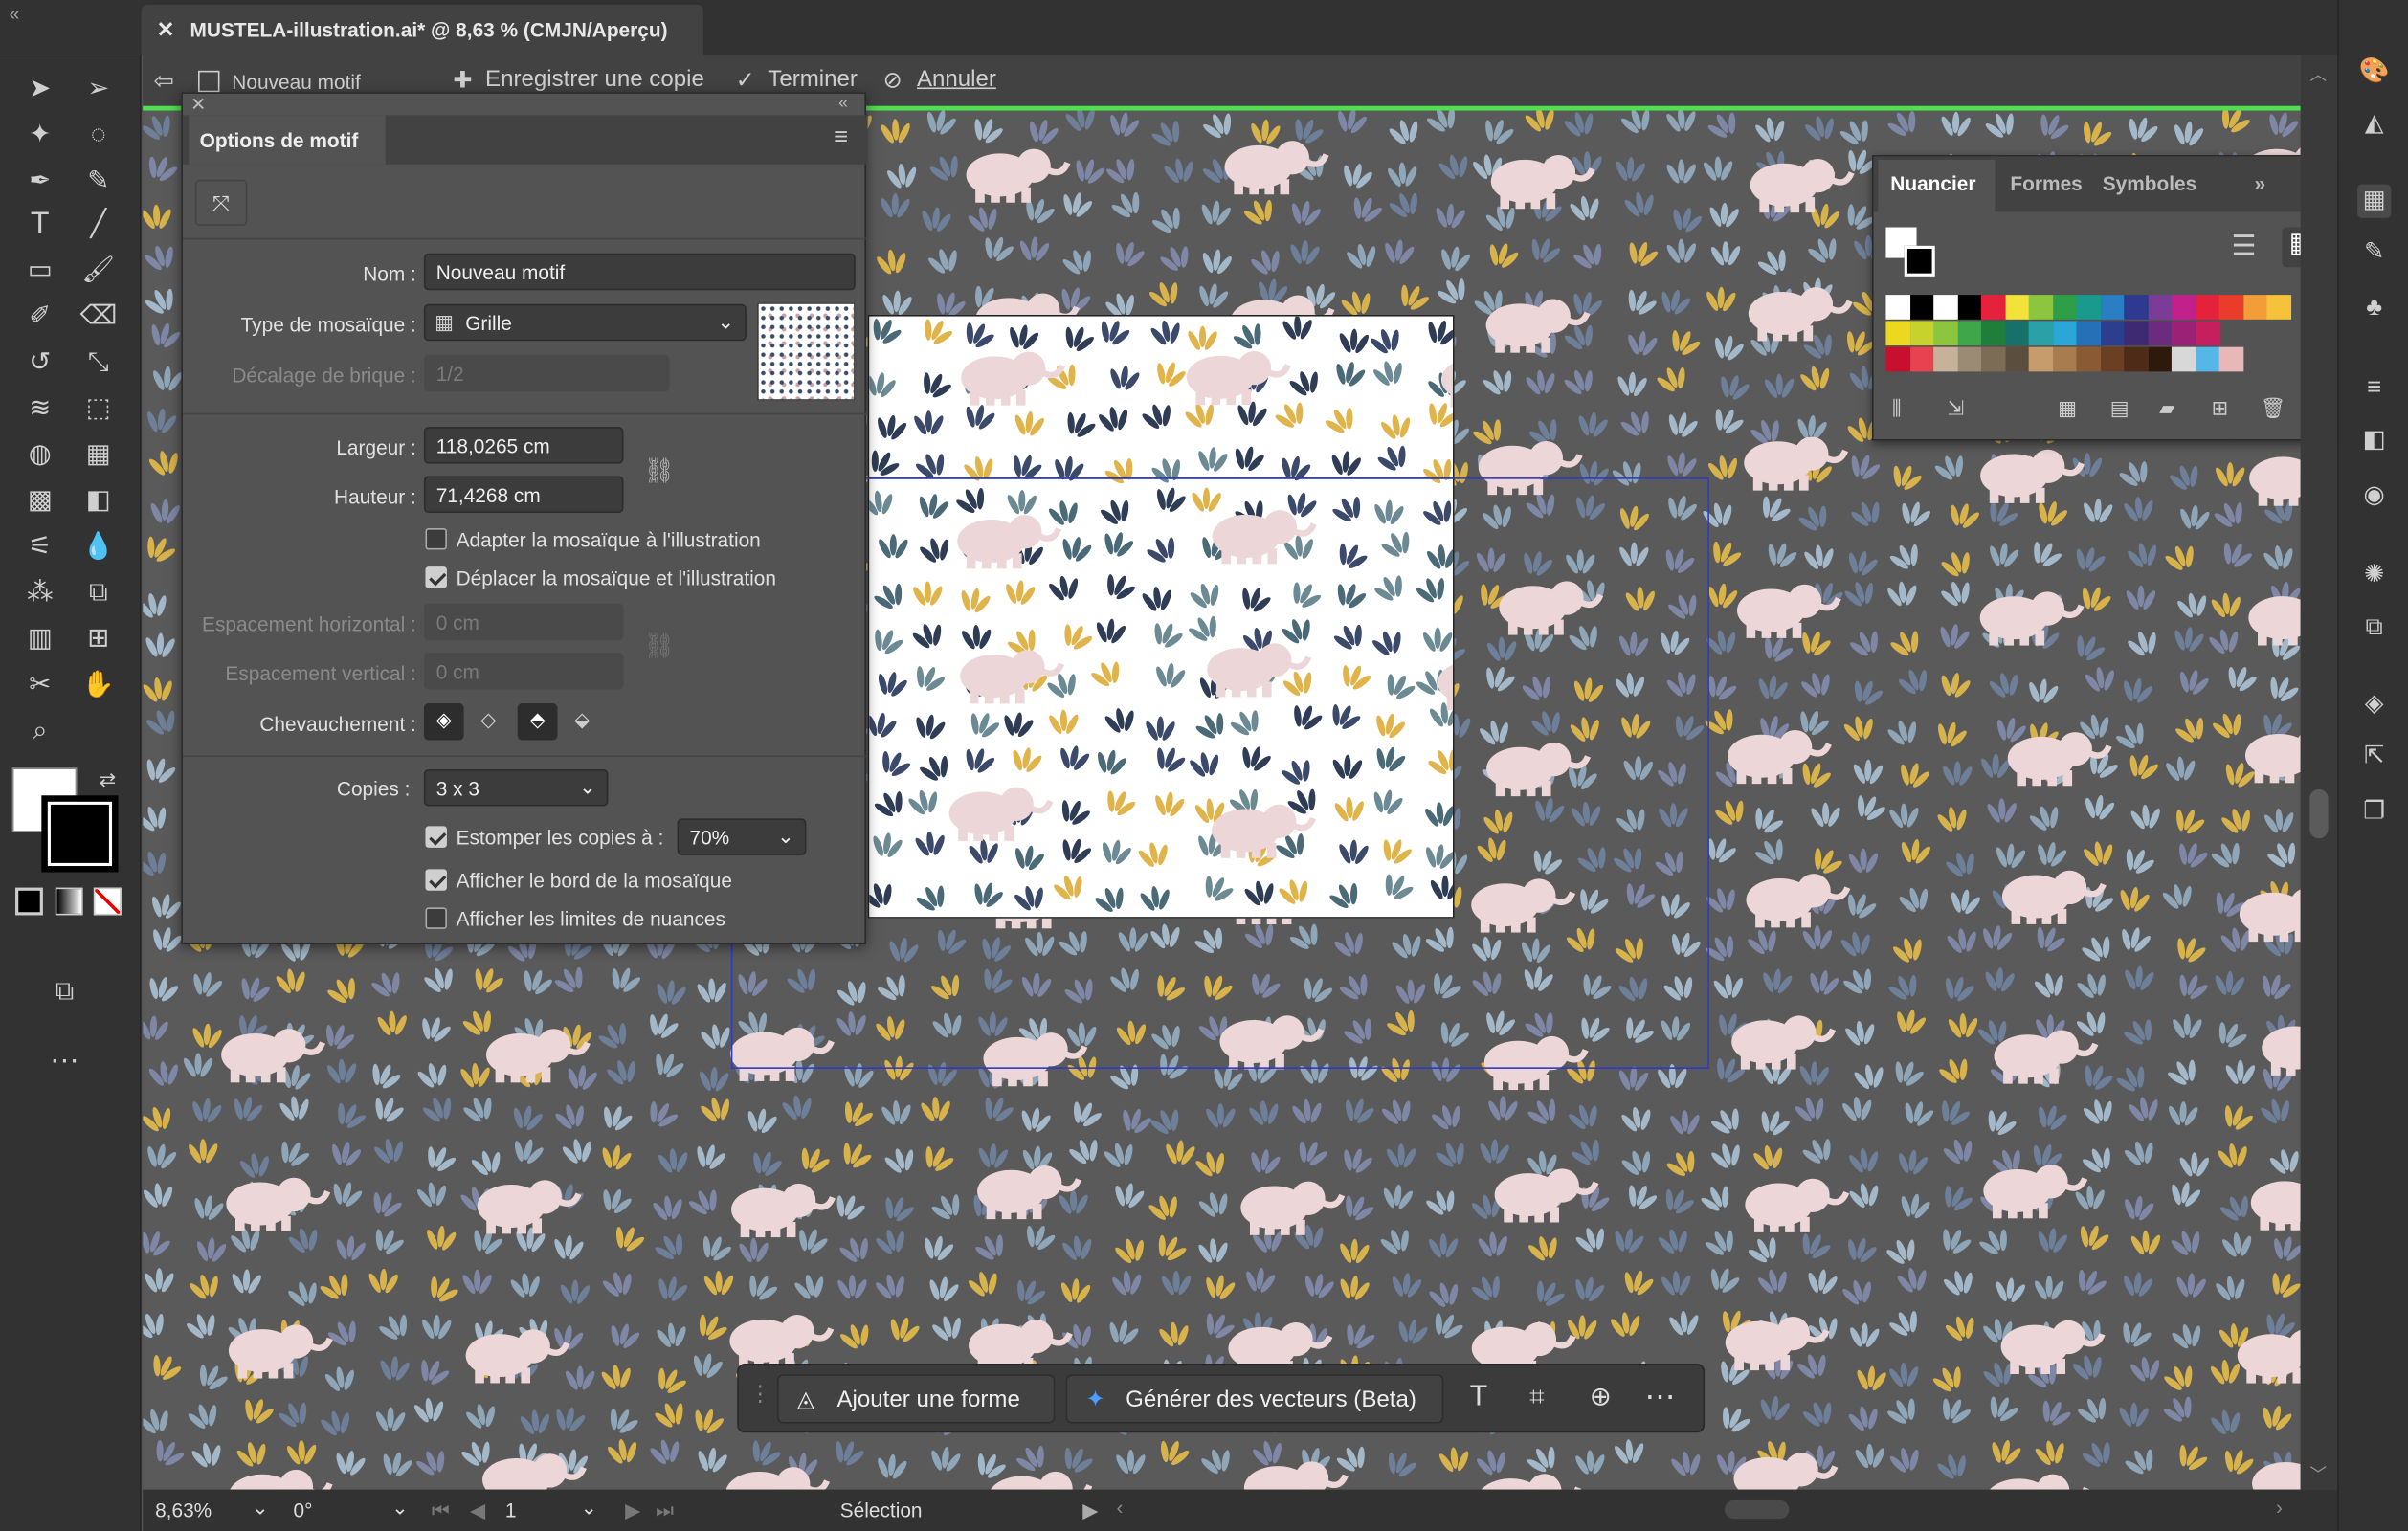 The width and height of the screenshot is (2408, 1531). Describe the element at coordinates (524, 622) in the screenshot. I see `h-spacing-field: 0 cm` at that location.